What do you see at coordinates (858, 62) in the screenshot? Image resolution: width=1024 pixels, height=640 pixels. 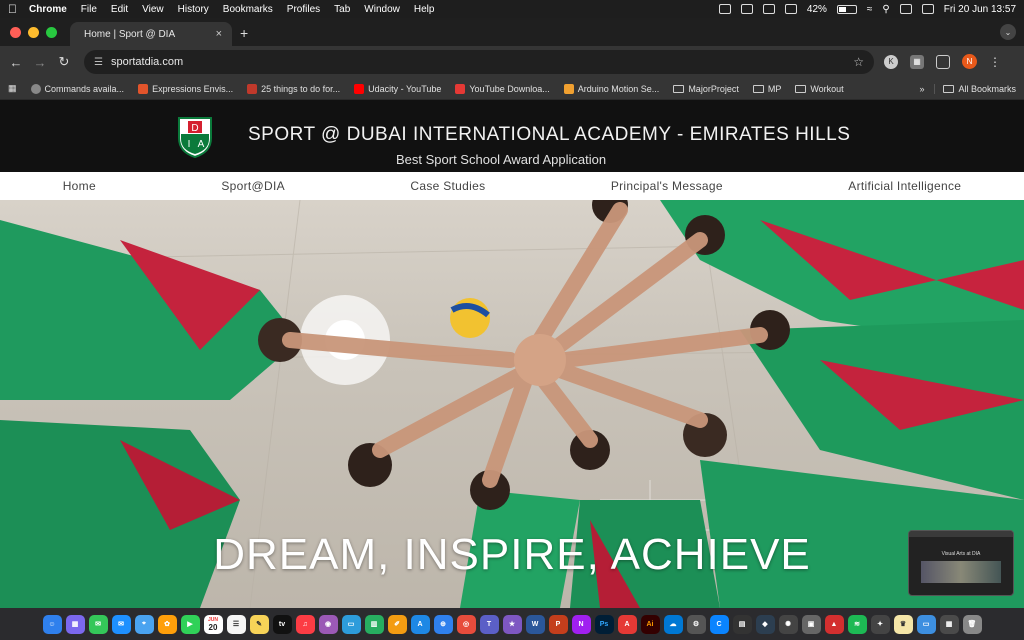 I see `bookmark-star-icon: ☆` at bounding box center [858, 62].